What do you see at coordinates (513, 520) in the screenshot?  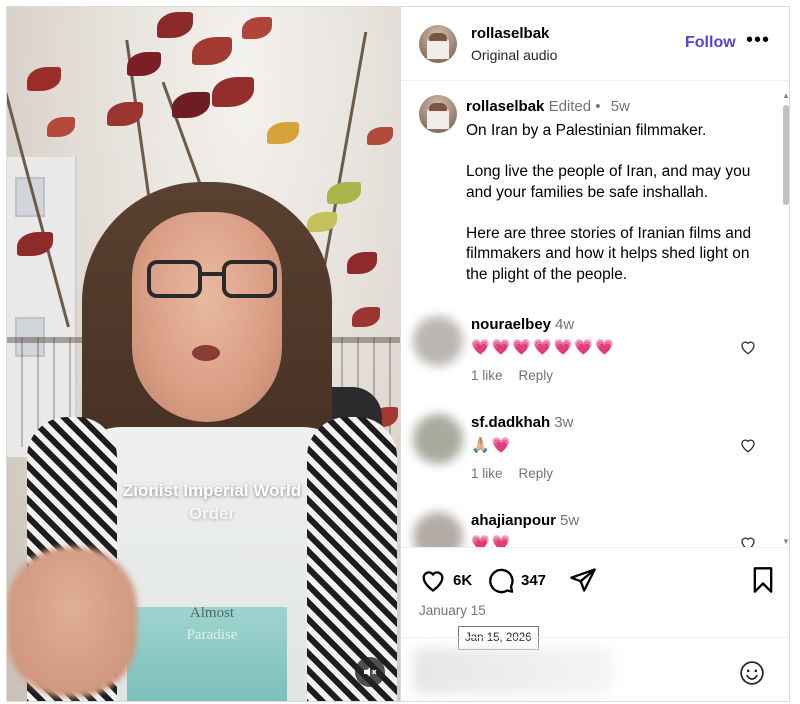 I see `commenter-username: ahajianpour` at bounding box center [513, 520].